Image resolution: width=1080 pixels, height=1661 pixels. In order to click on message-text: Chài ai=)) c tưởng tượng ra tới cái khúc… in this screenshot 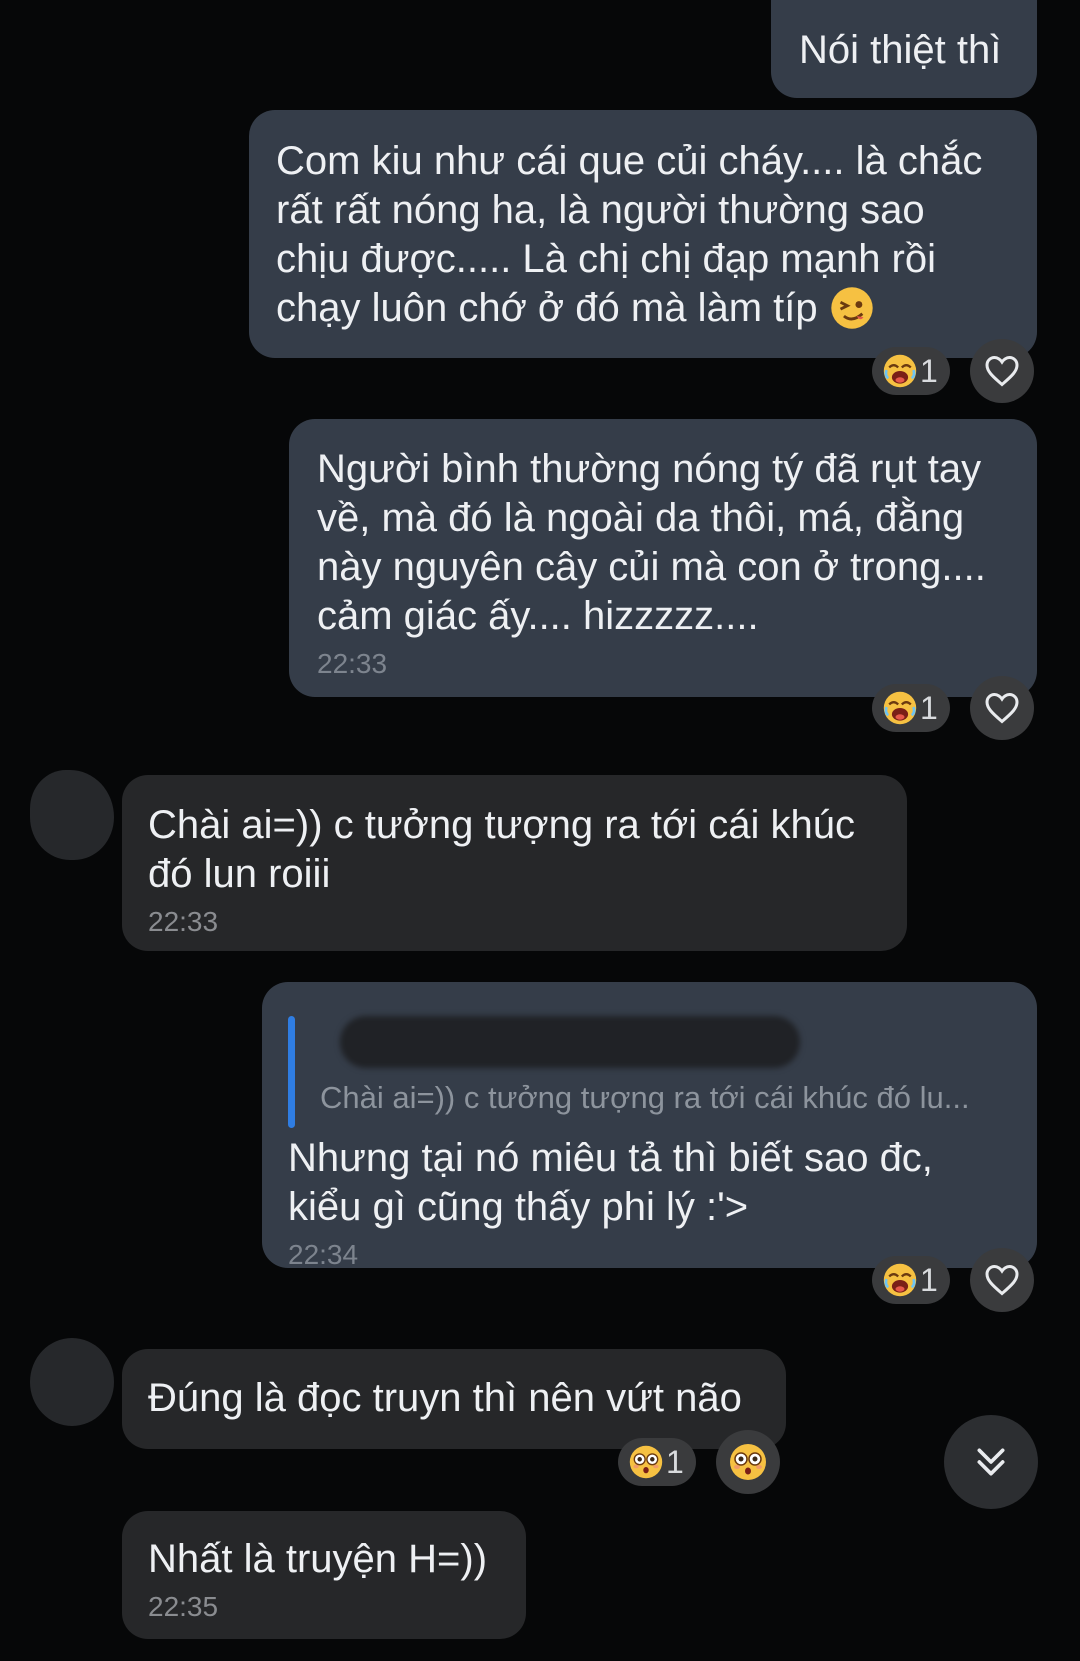, I will do `click(507, 849)`.